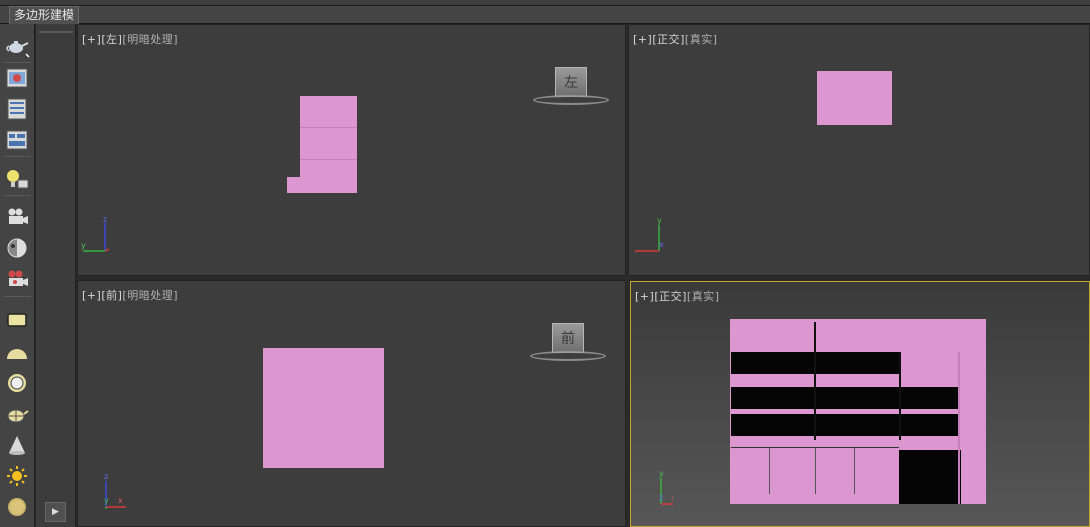 The image size is (1090, 527). I want to click on cabinet-side-panel, so click(959, 428).